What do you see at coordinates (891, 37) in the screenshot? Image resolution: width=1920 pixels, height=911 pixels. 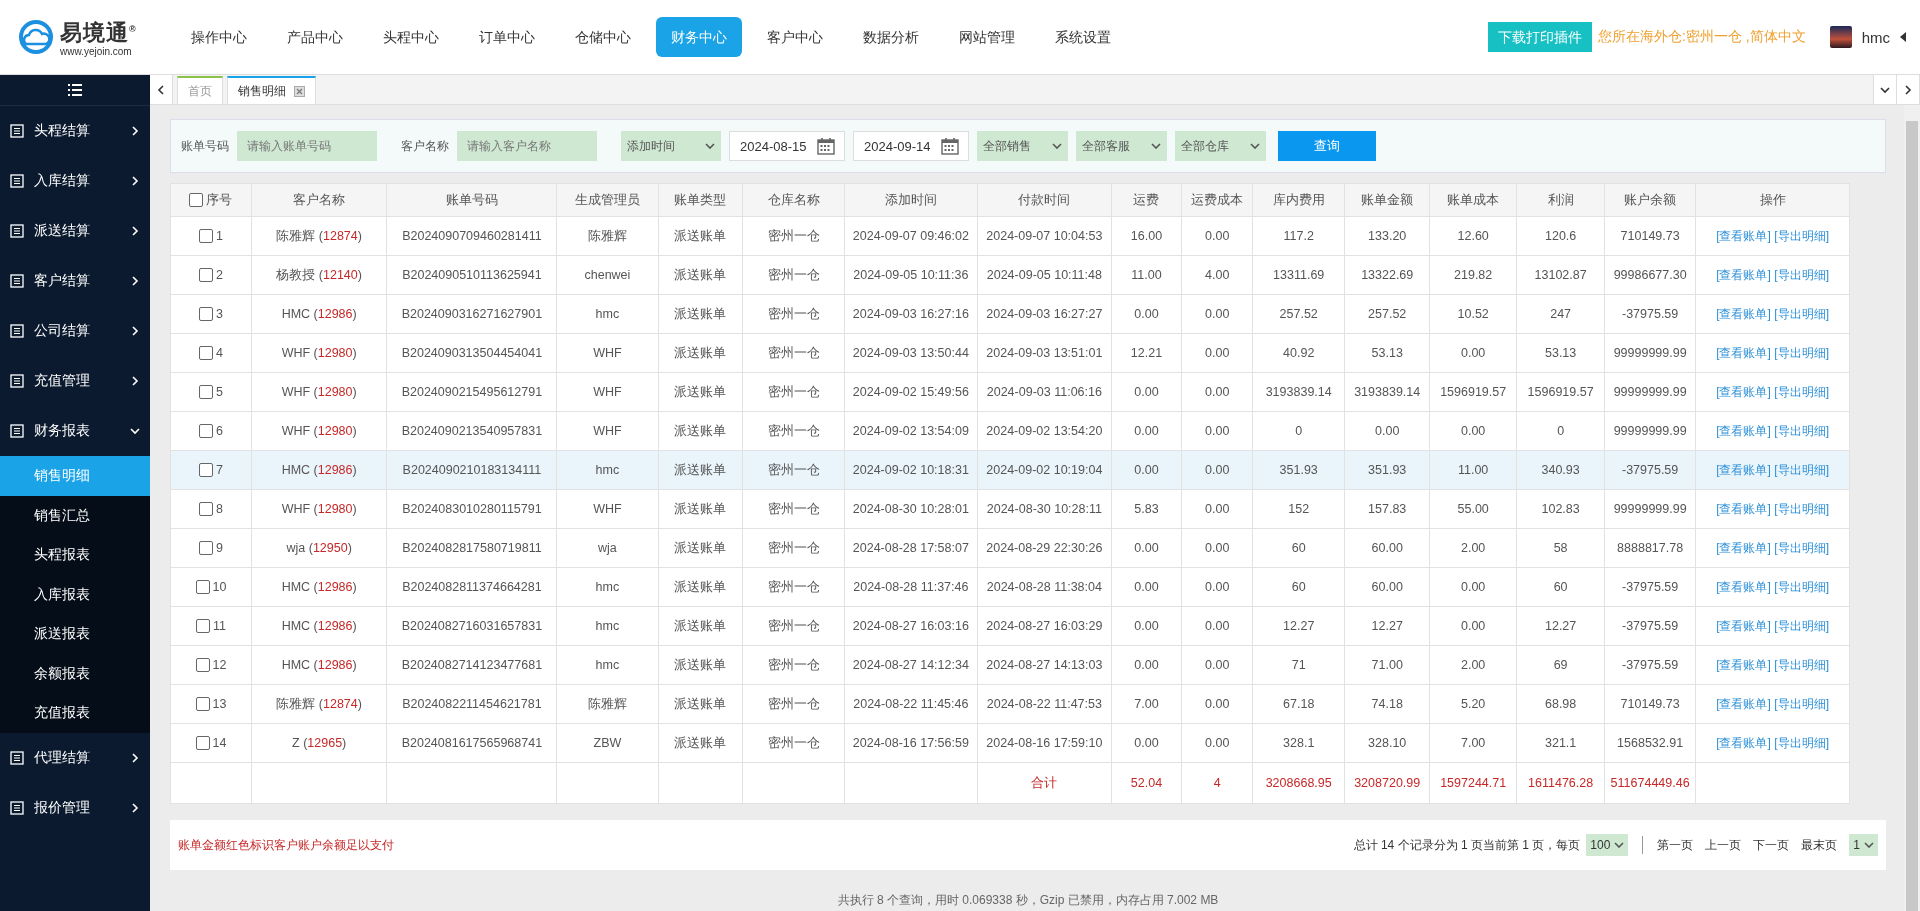 I see `nav-tab: 数据分析` at bounding box center [891, 37].